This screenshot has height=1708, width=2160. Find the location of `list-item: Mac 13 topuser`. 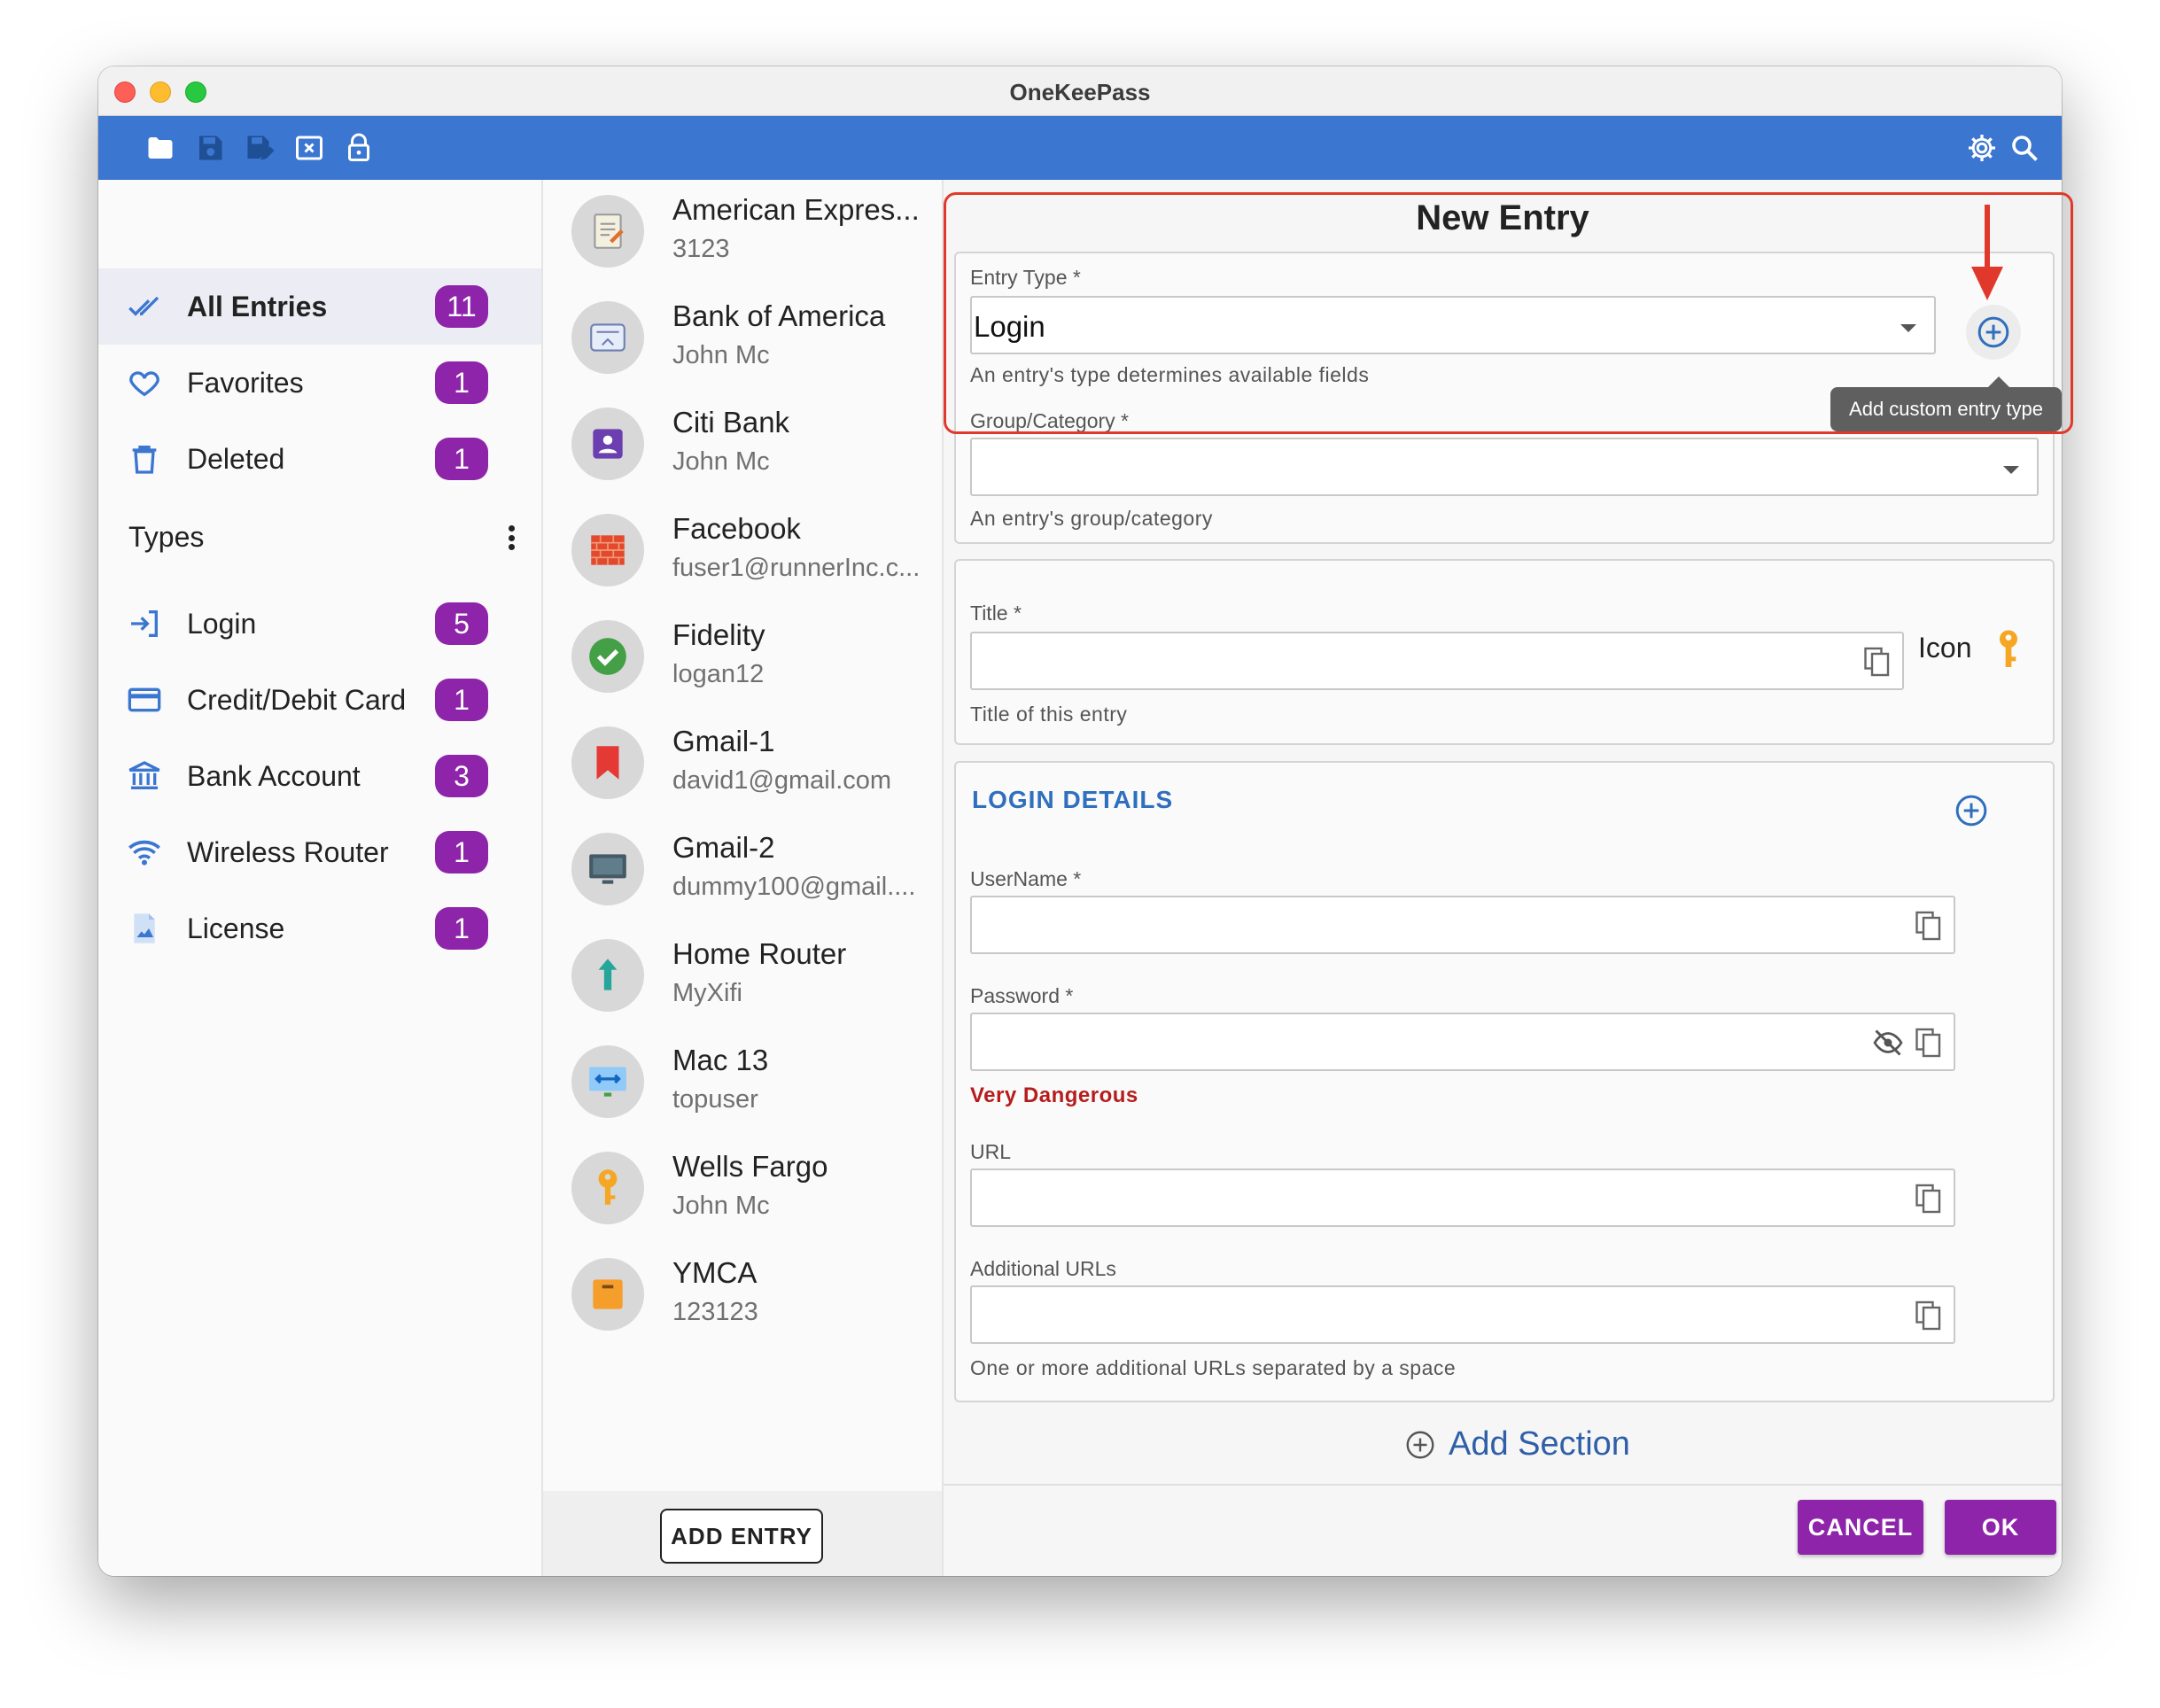

list-item: Mac 13 topuser is located at coordinates (742, 1083).